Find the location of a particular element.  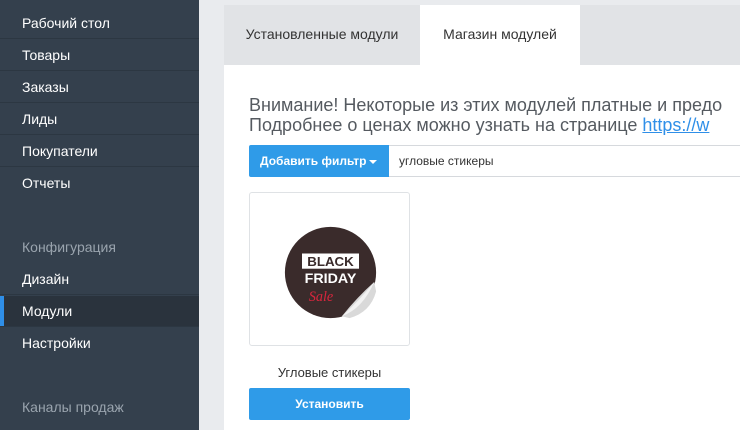

sidebar-item-label: Отчеты is located at coordinates (46, 183).